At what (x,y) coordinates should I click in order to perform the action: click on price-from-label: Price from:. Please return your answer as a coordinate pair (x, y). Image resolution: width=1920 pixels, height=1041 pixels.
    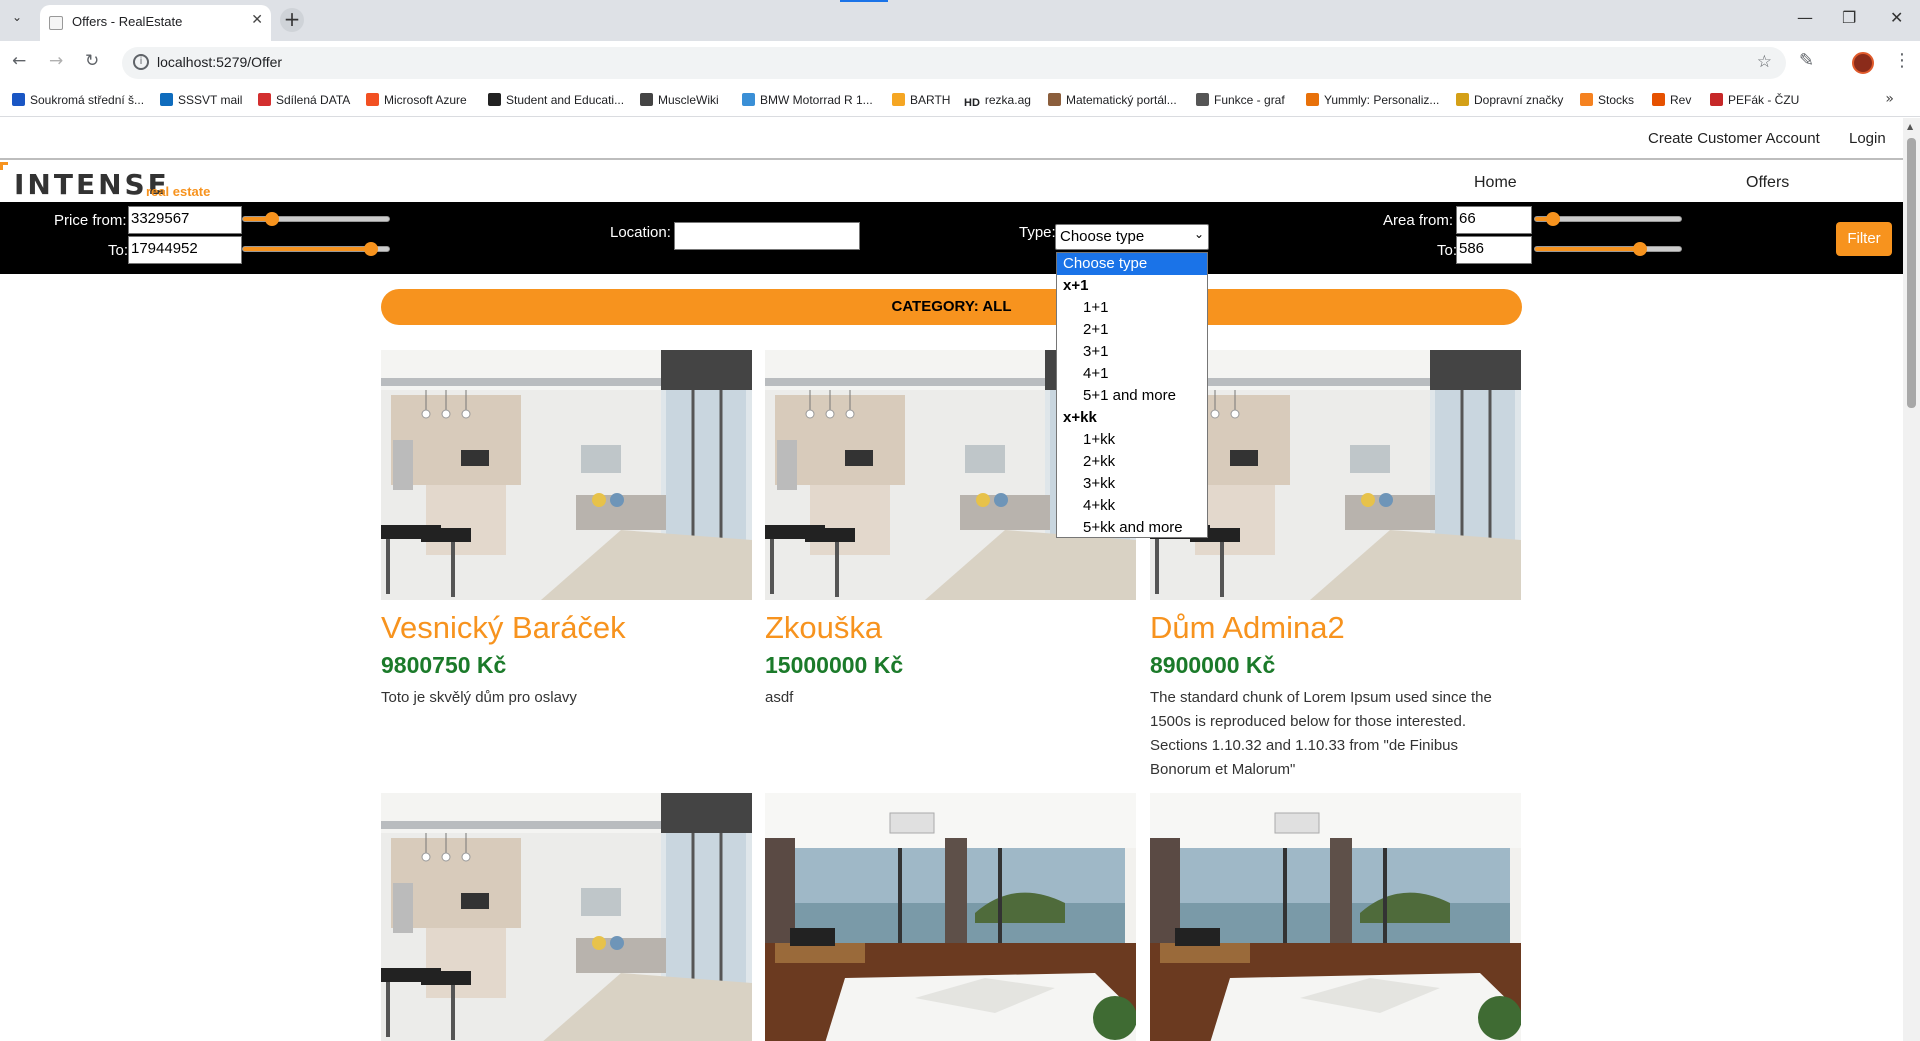
    Looking at the image, I should click on (90, 220).